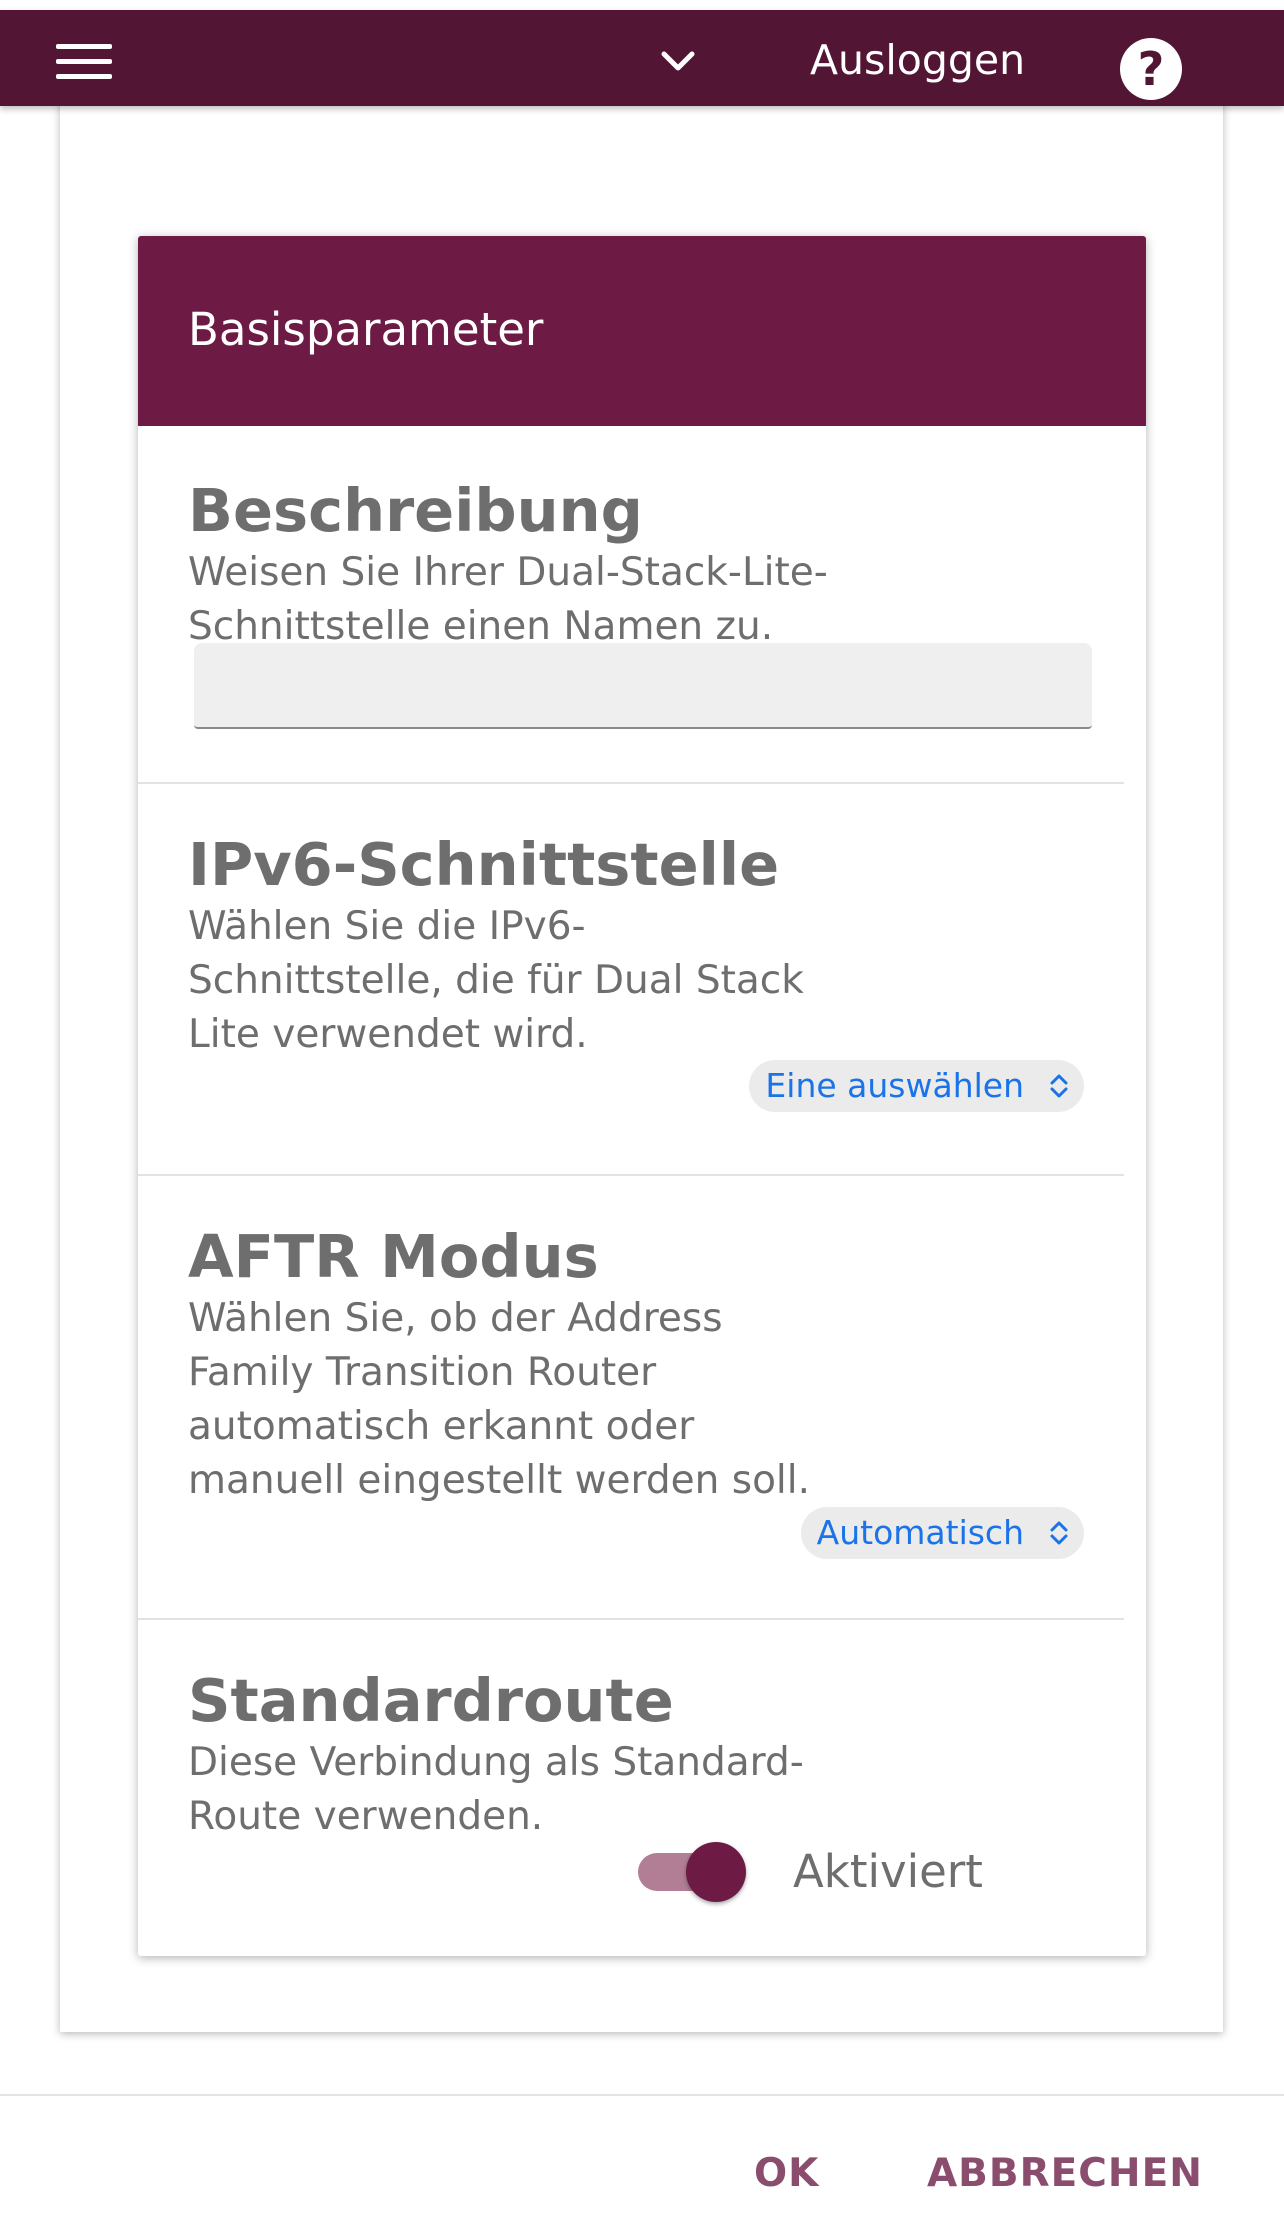 This screenshot has width=1284, height=2233. I want to click on card-header: Basisparameter, so click(642, 331).